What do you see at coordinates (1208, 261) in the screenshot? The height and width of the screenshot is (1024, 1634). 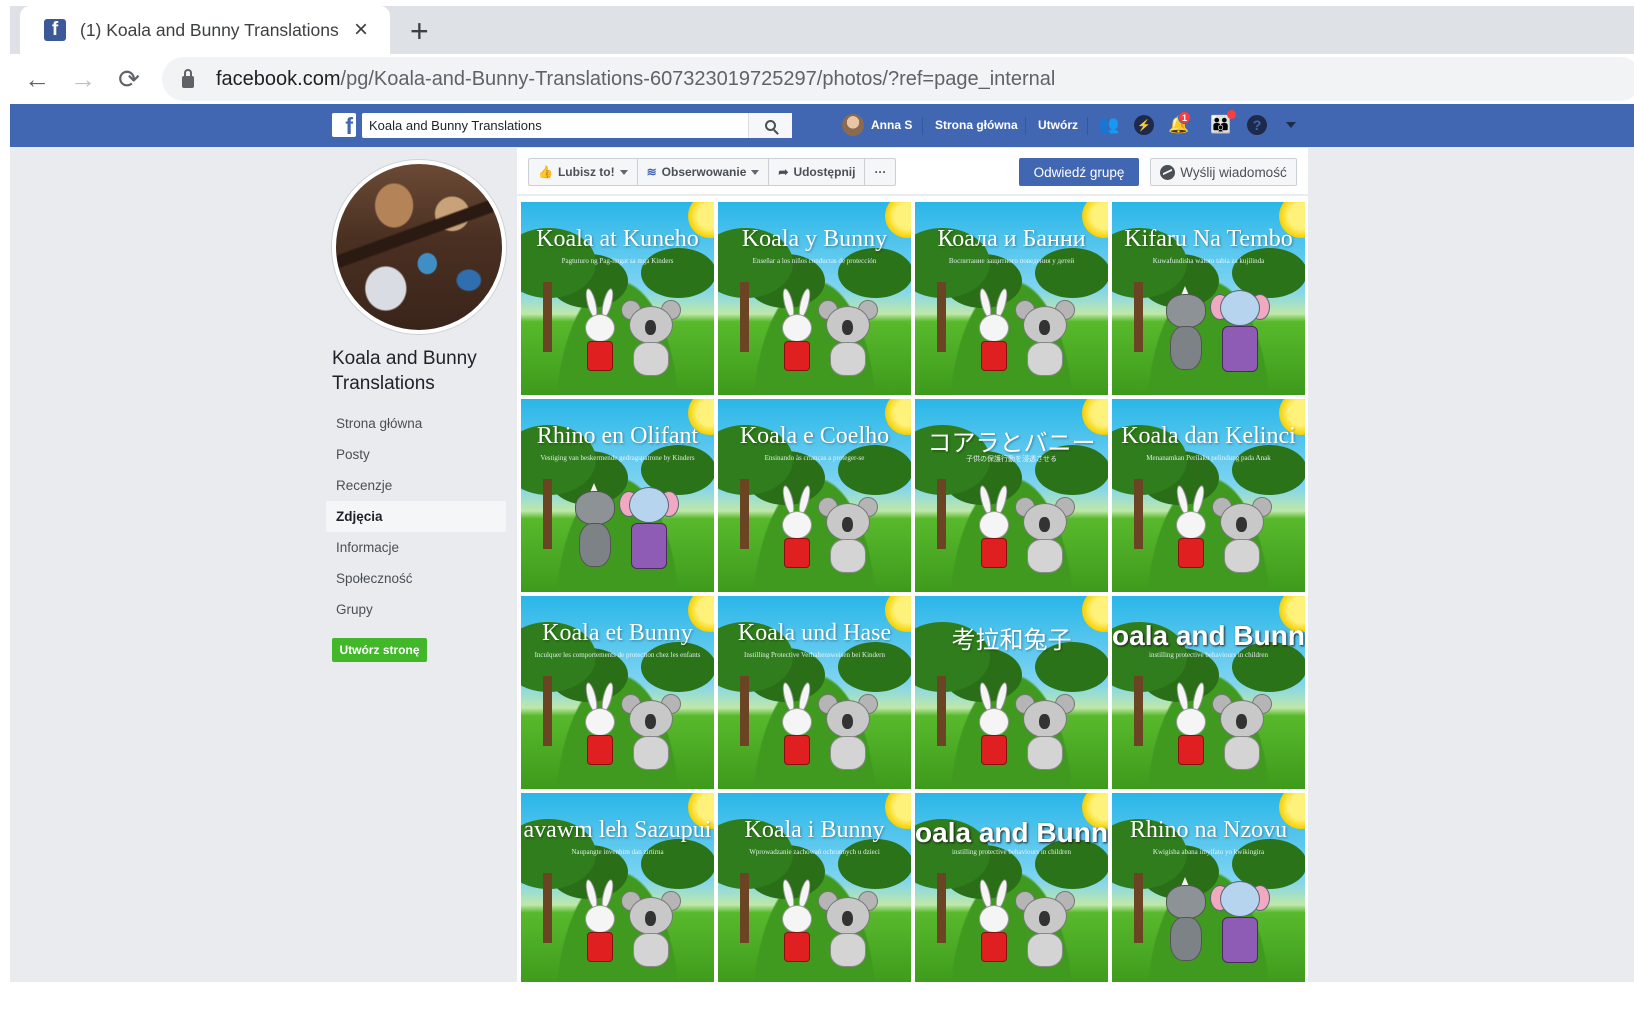 I see `book-cover-subtitle: Kuwafundisha watoto tabia za kujilinda` at bounding box center [1208, 261].